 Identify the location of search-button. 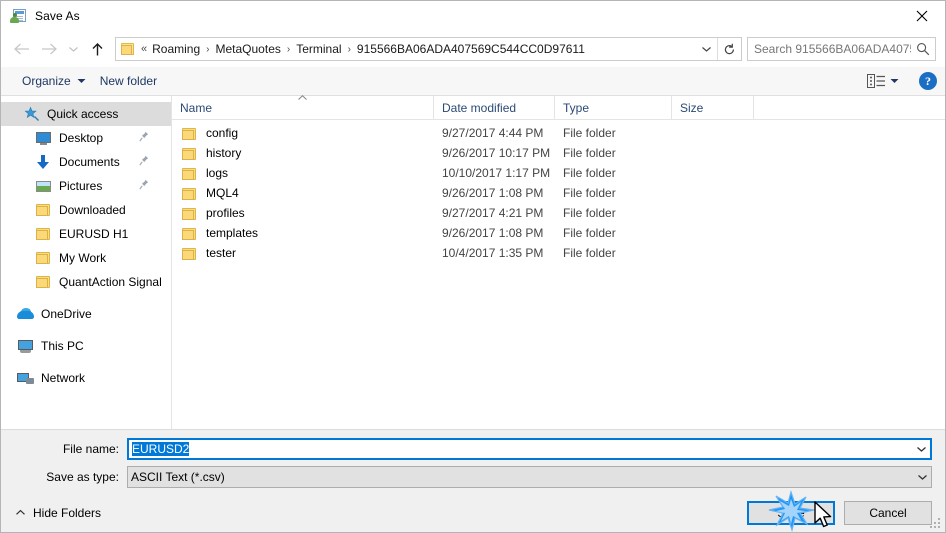
(923, 49).